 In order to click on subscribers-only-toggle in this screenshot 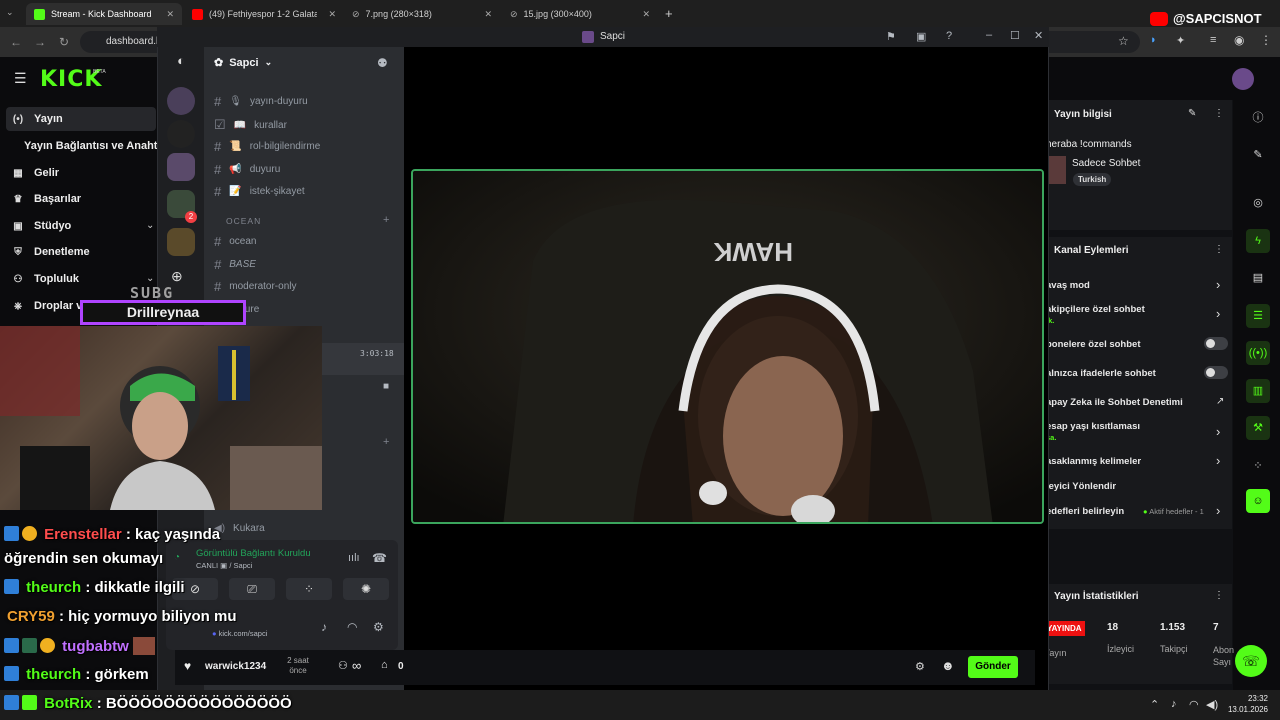, I will do `click(1216, 343)`.